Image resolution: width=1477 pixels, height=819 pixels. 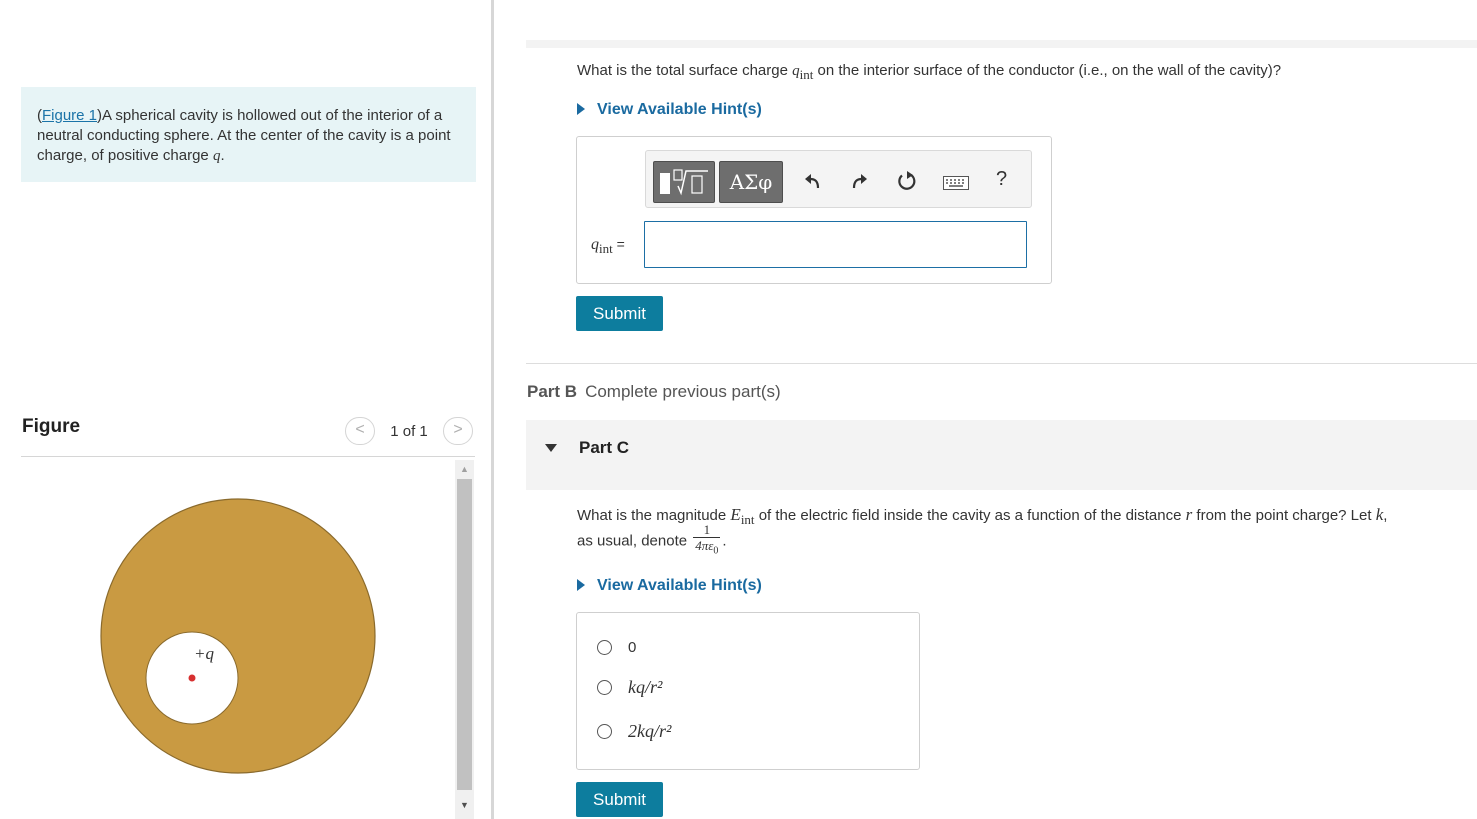 What do you see at coordinates (751, 182) in the screenshot?
I see `greek-symbols-button: ΑΣφ` at bounding box center [751, 182].